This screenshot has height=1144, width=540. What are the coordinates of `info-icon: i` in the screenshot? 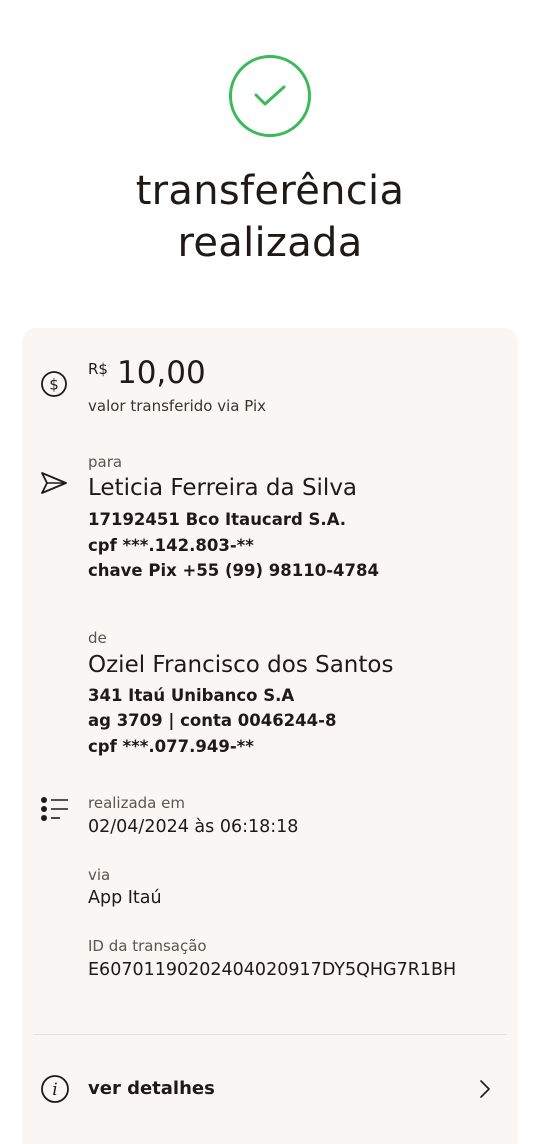 It's located at (55, 1089).